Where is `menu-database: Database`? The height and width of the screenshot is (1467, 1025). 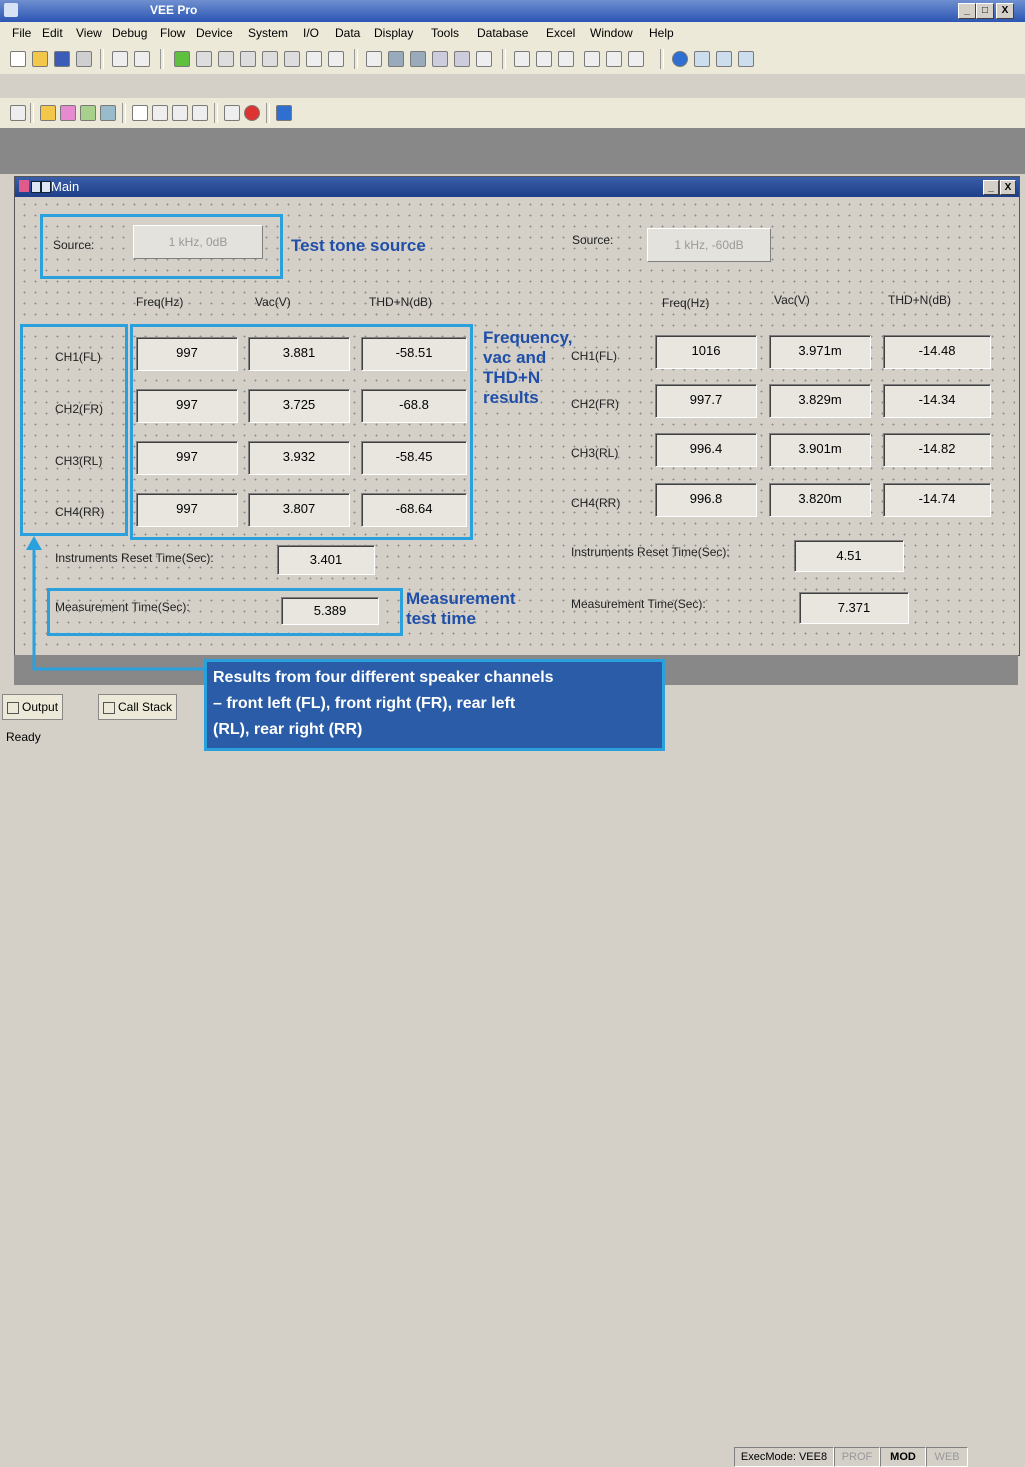 menu-database: Database is located at coordinates (502, 33).